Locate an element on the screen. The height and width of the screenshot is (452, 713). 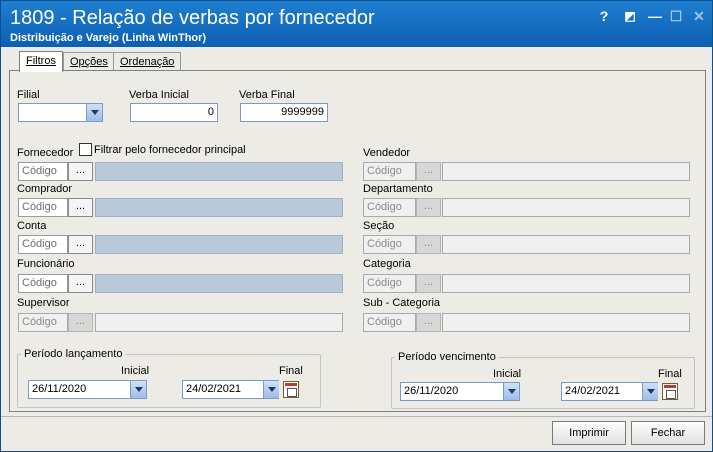
help-icon: ? is located at coordinates (604, 16).